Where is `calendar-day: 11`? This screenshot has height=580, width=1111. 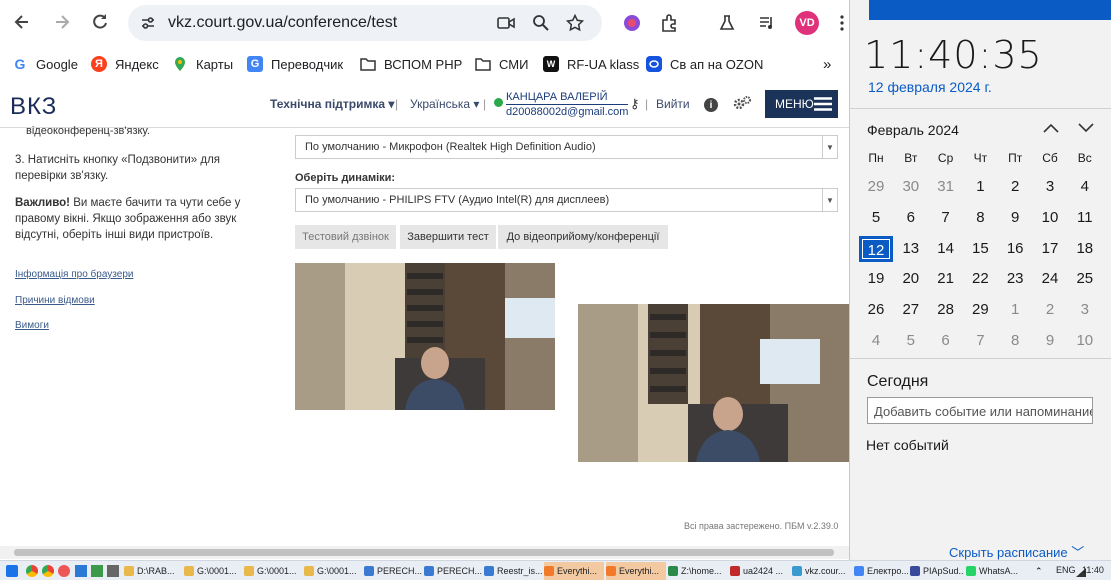
calendar-day: 11 is located at coordinates (1085, 218).